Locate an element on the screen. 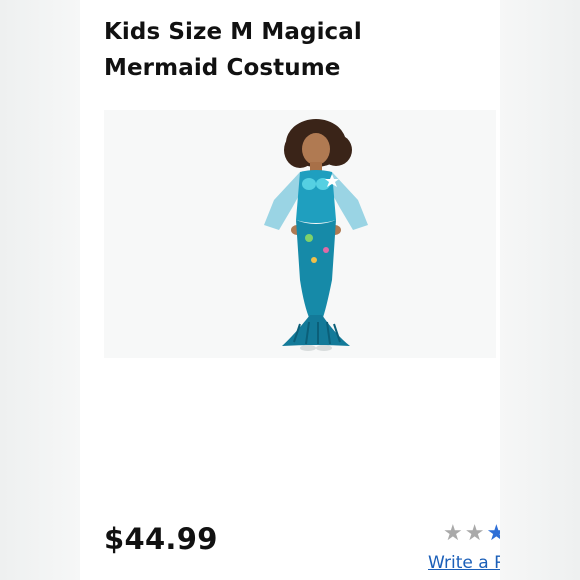 Image resolution: width=580 pixels, height=580 pixels. product-price: $44.99 is located at coordinates (161, 539).